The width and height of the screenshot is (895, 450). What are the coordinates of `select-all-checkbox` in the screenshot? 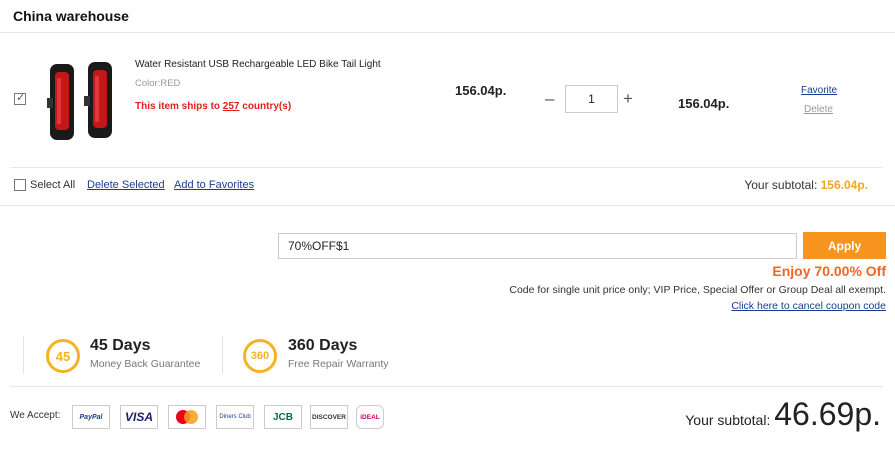 It's located at (20, 185).